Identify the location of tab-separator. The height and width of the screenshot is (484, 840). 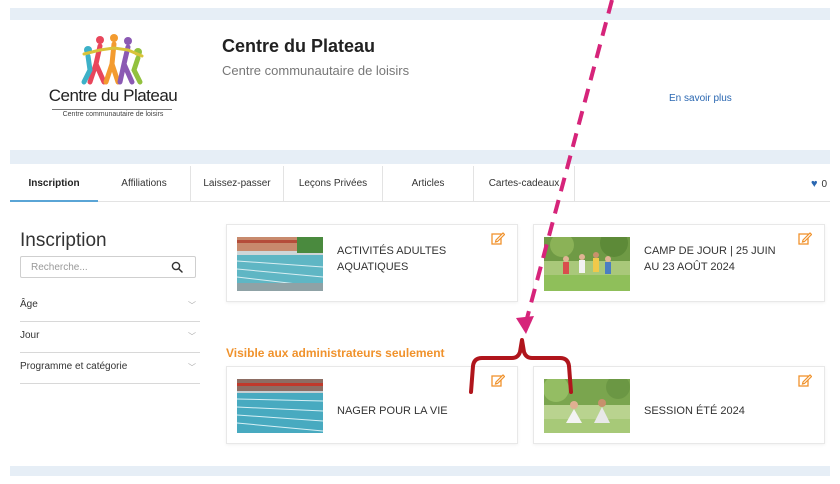
(574, 184).